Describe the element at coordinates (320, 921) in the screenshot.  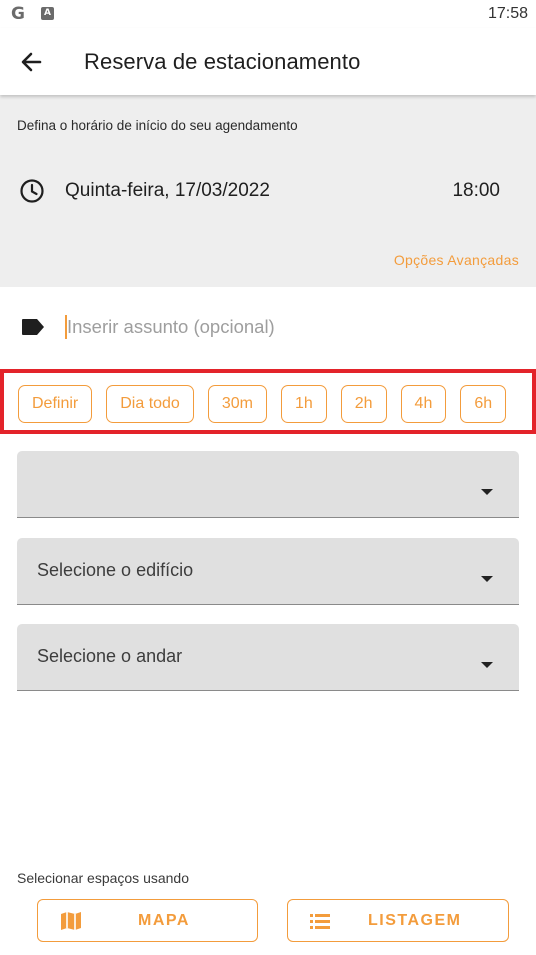
I see `list-icon` at that location.